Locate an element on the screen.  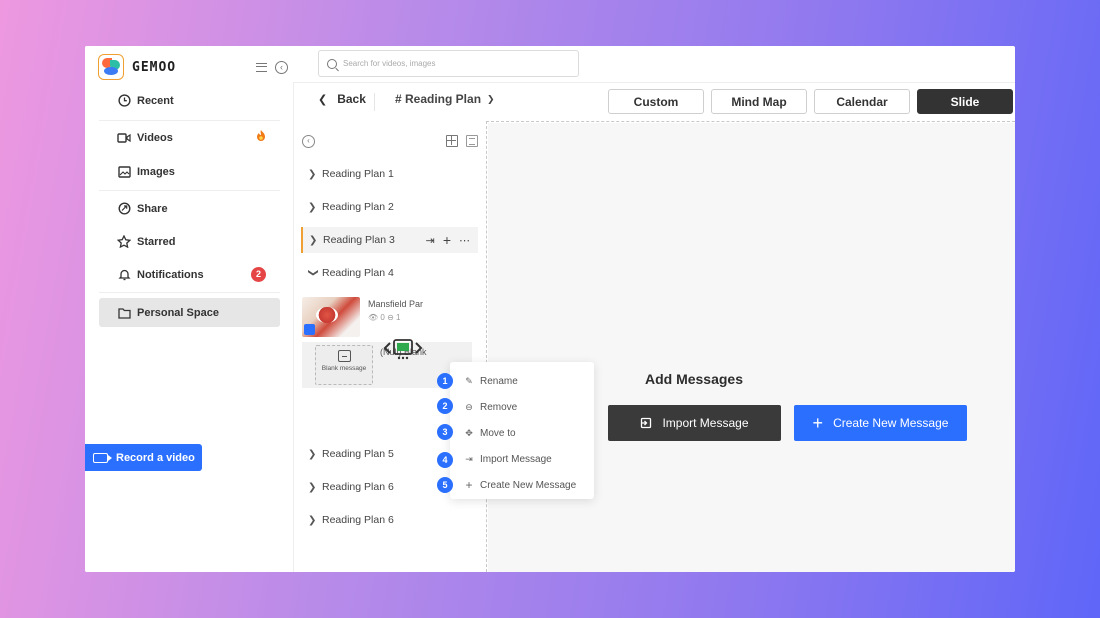
sidebar-item-share: Share is located at coordinates (189, 208).